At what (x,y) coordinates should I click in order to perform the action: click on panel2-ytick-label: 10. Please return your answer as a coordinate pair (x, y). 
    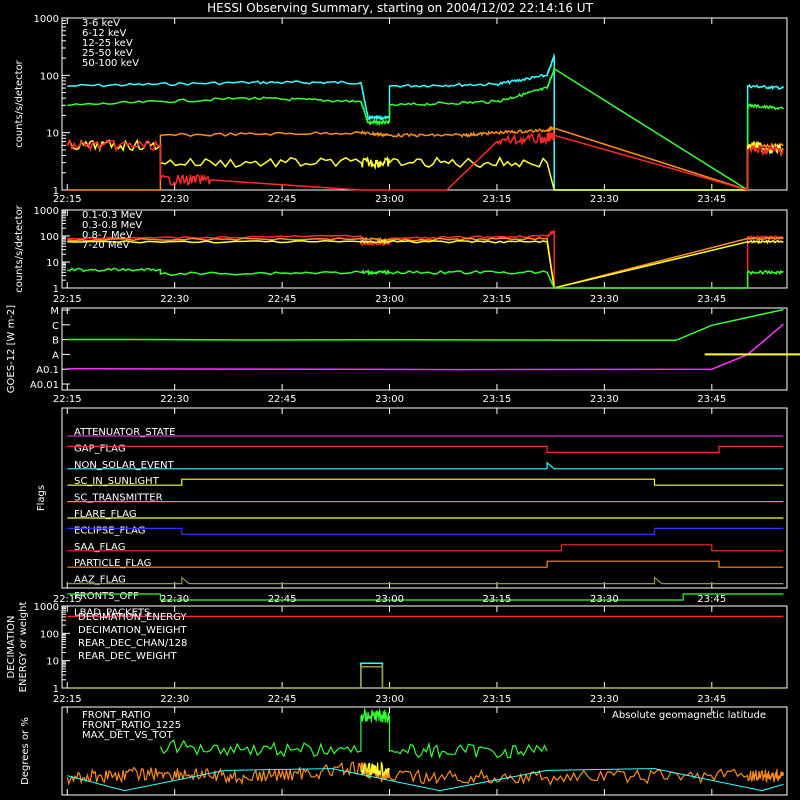
    Looking at the image, I should click on (52, 263).